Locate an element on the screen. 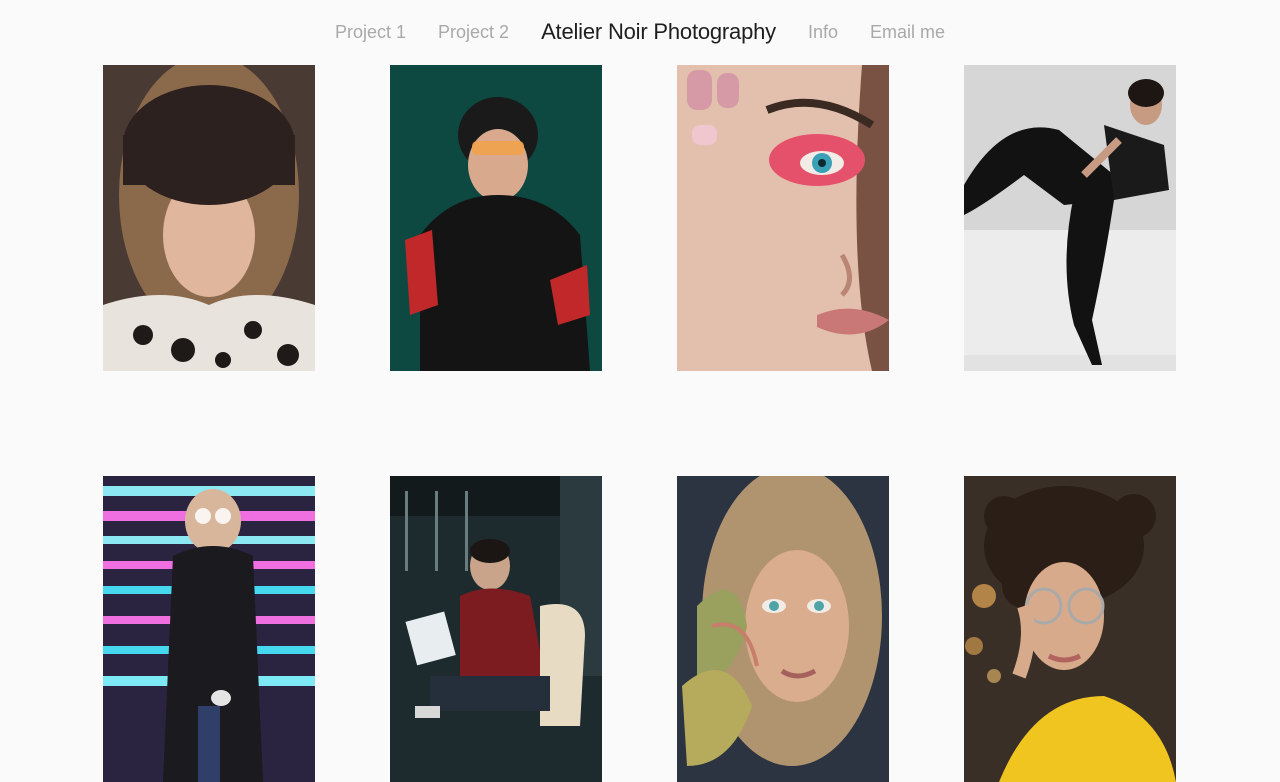  gallery-photo-stockings-pose is located at coordinates (1070, 218).